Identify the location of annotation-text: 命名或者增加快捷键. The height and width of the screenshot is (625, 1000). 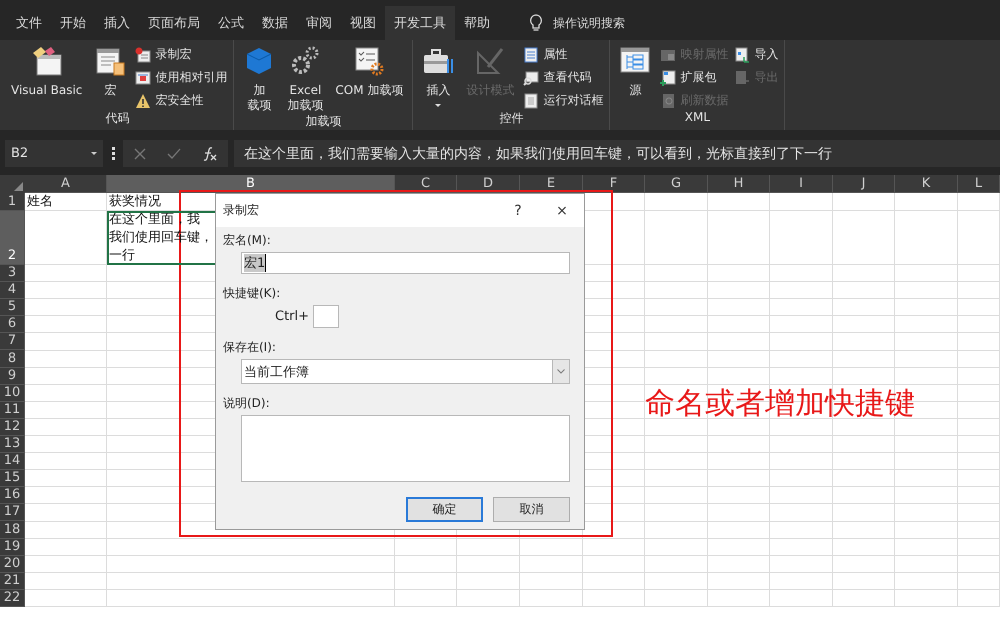
(780, 404).